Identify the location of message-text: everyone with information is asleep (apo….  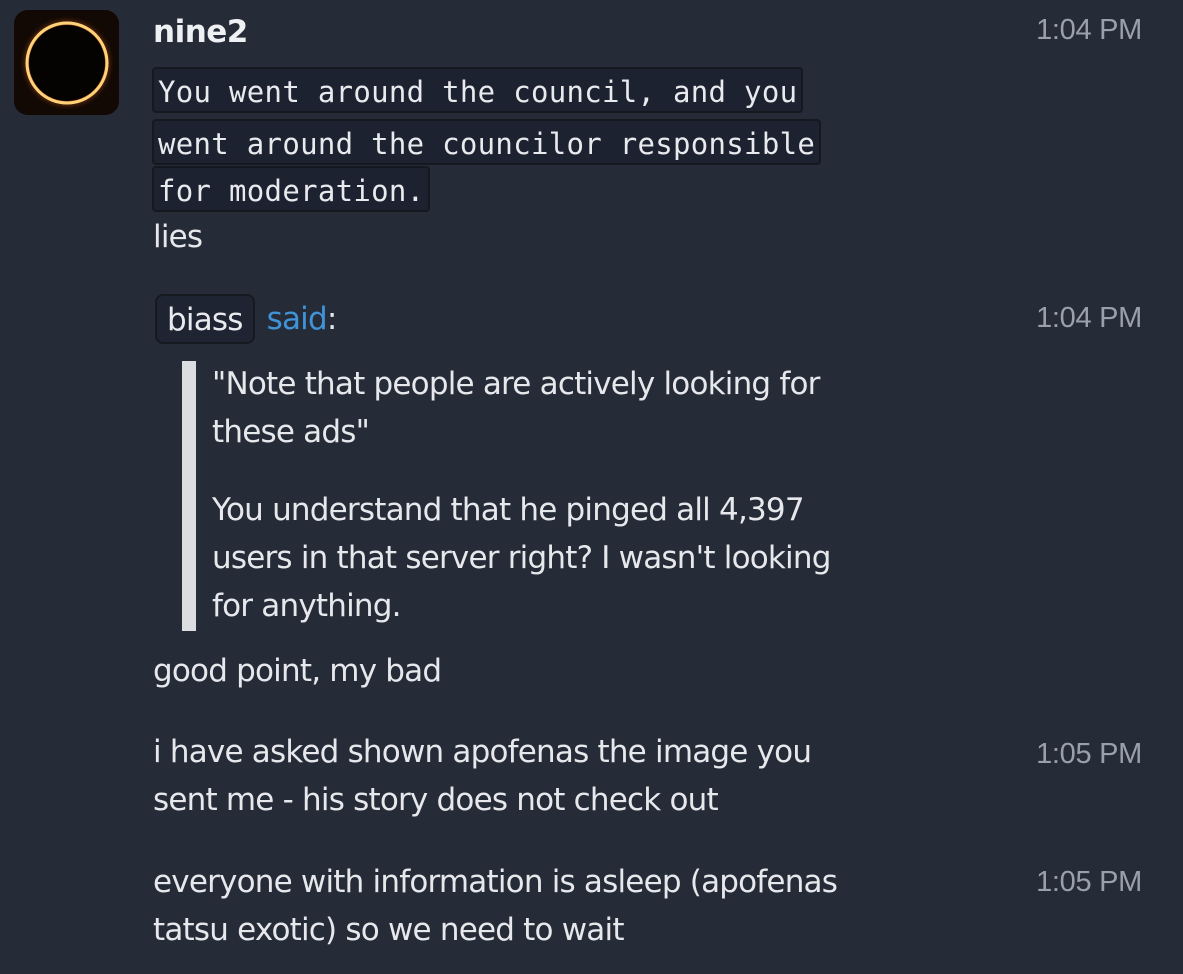
(495, 882).